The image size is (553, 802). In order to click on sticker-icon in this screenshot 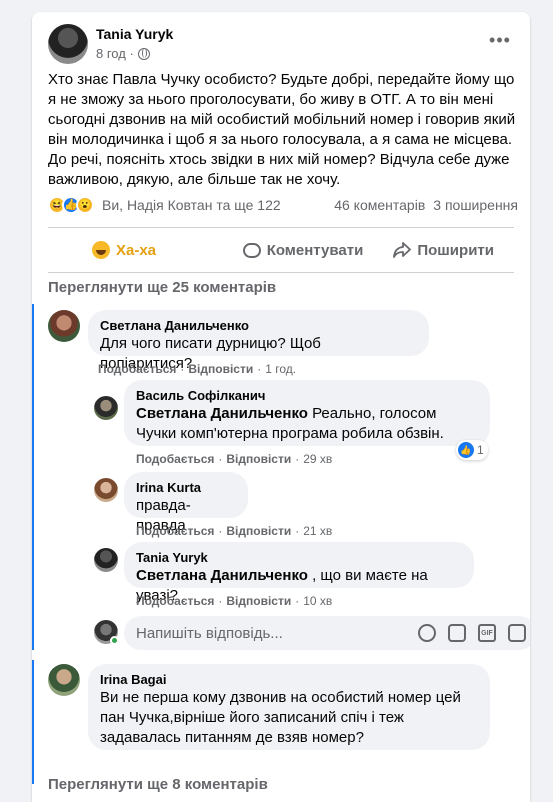, I will do `click(517, 633)`.